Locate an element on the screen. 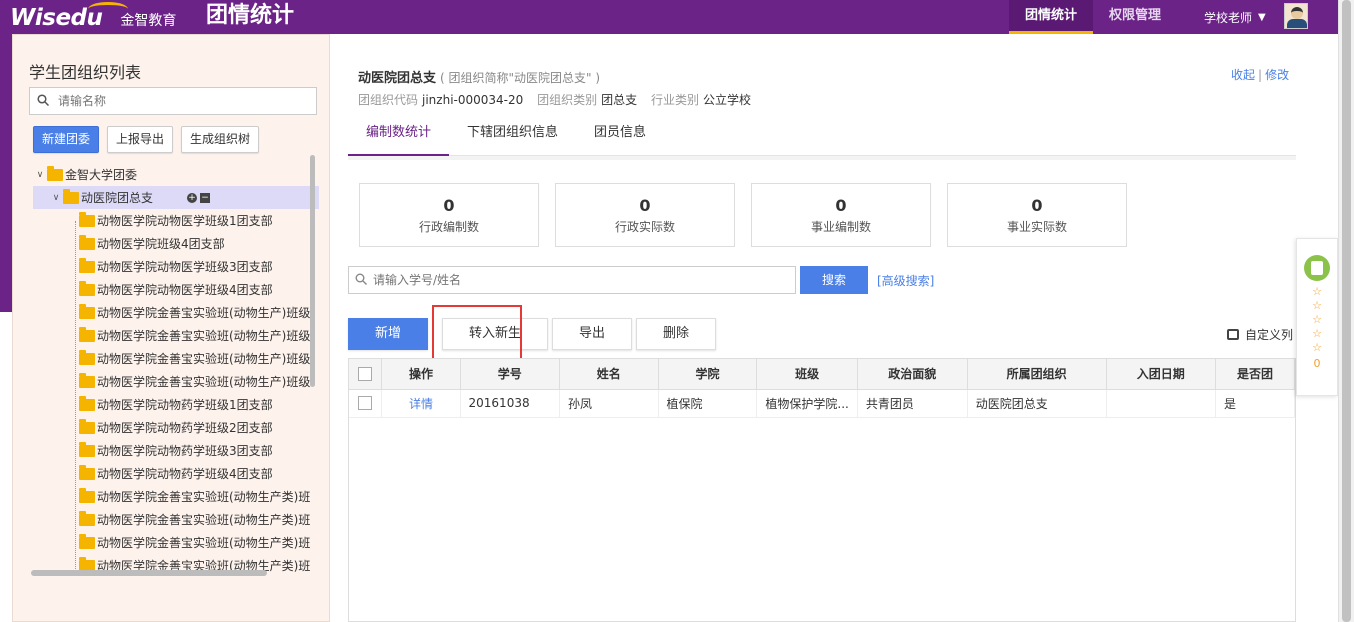  member-search is located at coordinates (572, 280).